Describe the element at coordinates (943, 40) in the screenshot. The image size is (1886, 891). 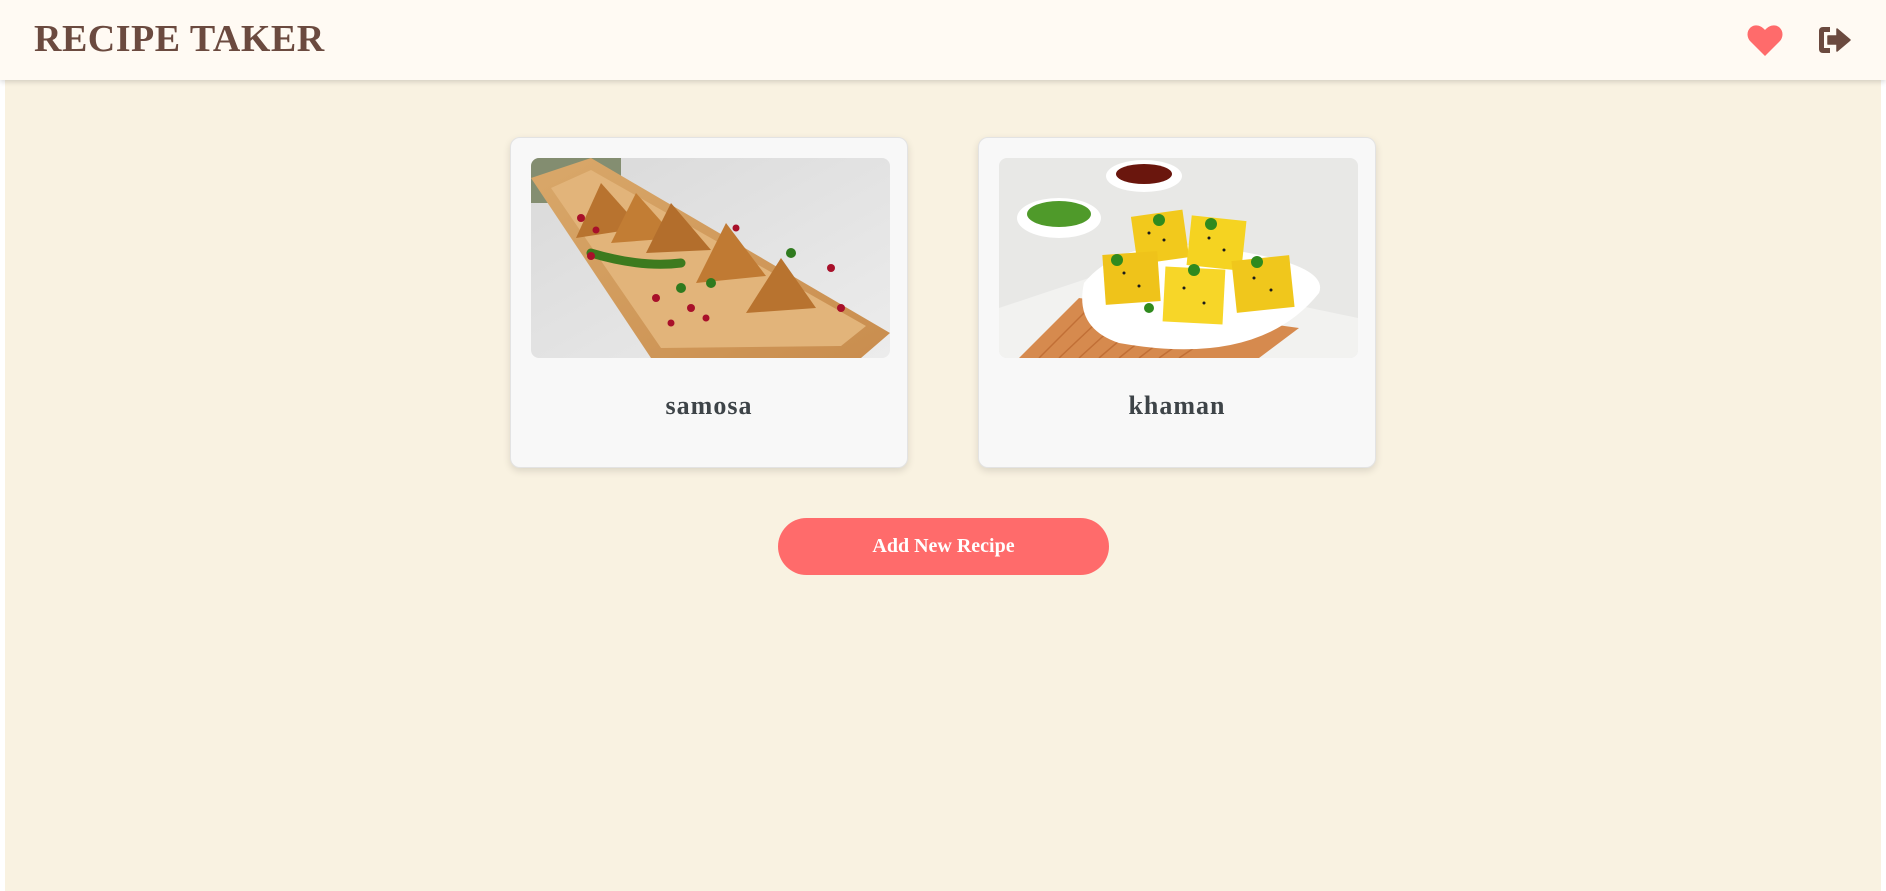
I see `top-navbar: RECIPE TAKER` at that location.